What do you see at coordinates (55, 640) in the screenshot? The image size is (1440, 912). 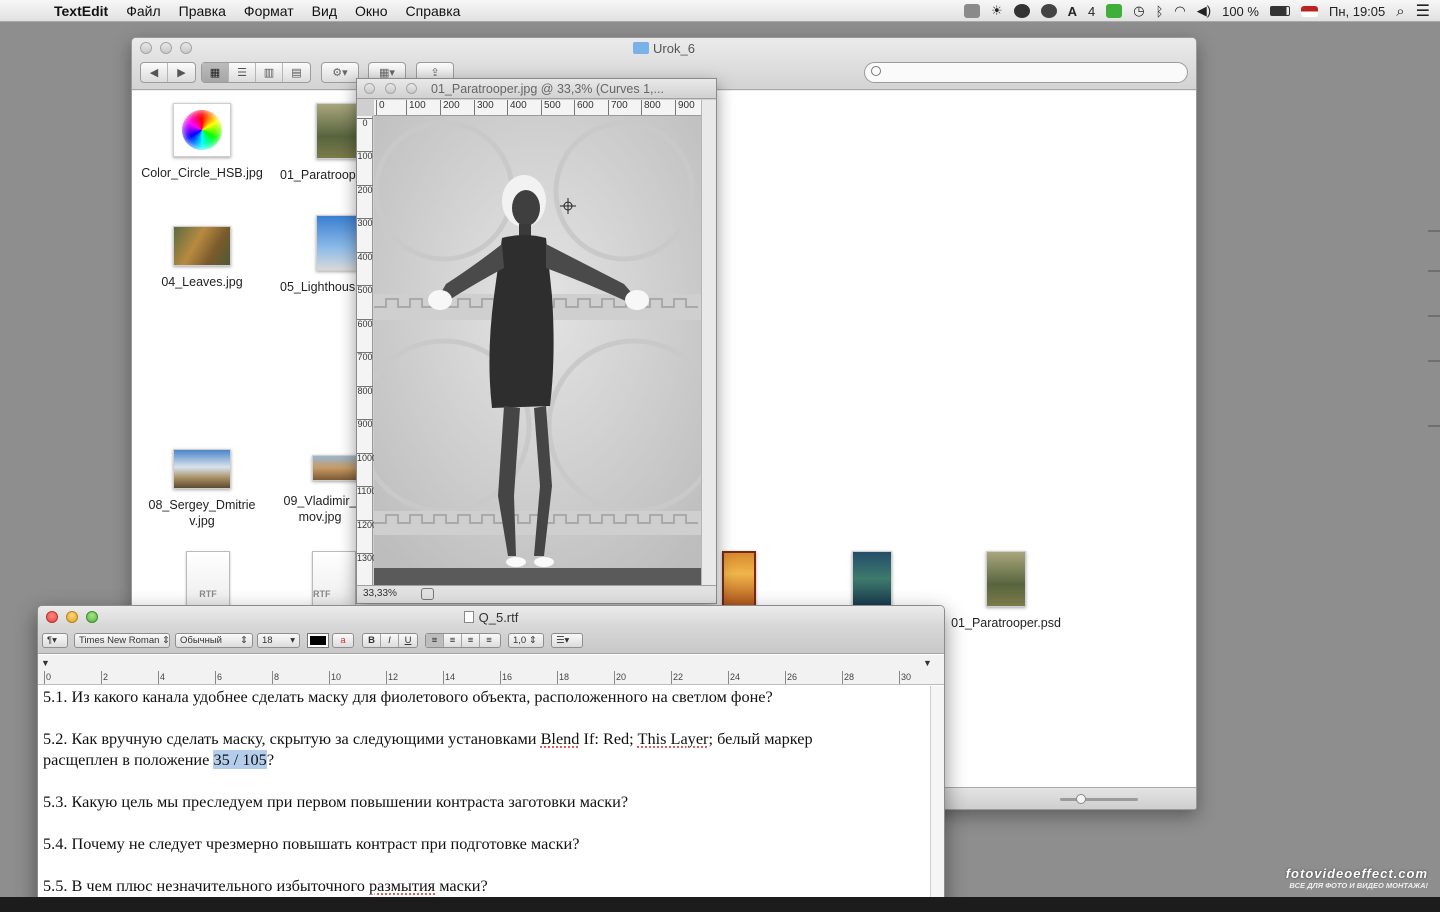 I see `paragraph-style-popup: ¶▾` at bounding box center [55, 640].